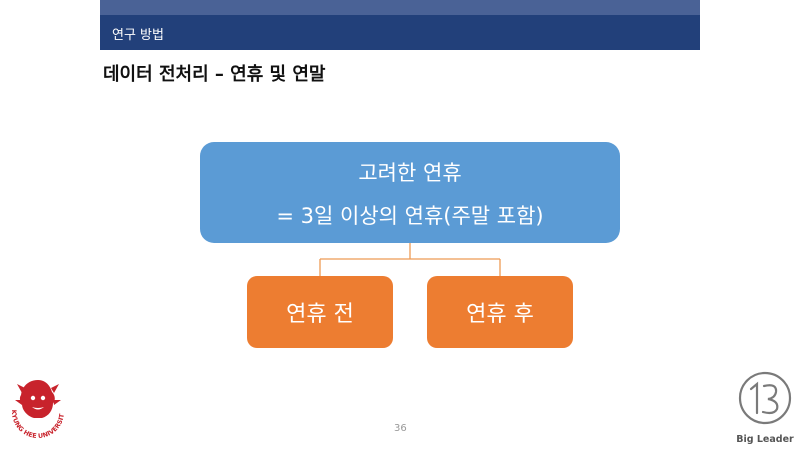 This screenshot has width=800, height=450. What do you see at coordinates (765, 398) in the screenshot?
I see `big-leader-emblem-icon` at bounding box center [765, 398].